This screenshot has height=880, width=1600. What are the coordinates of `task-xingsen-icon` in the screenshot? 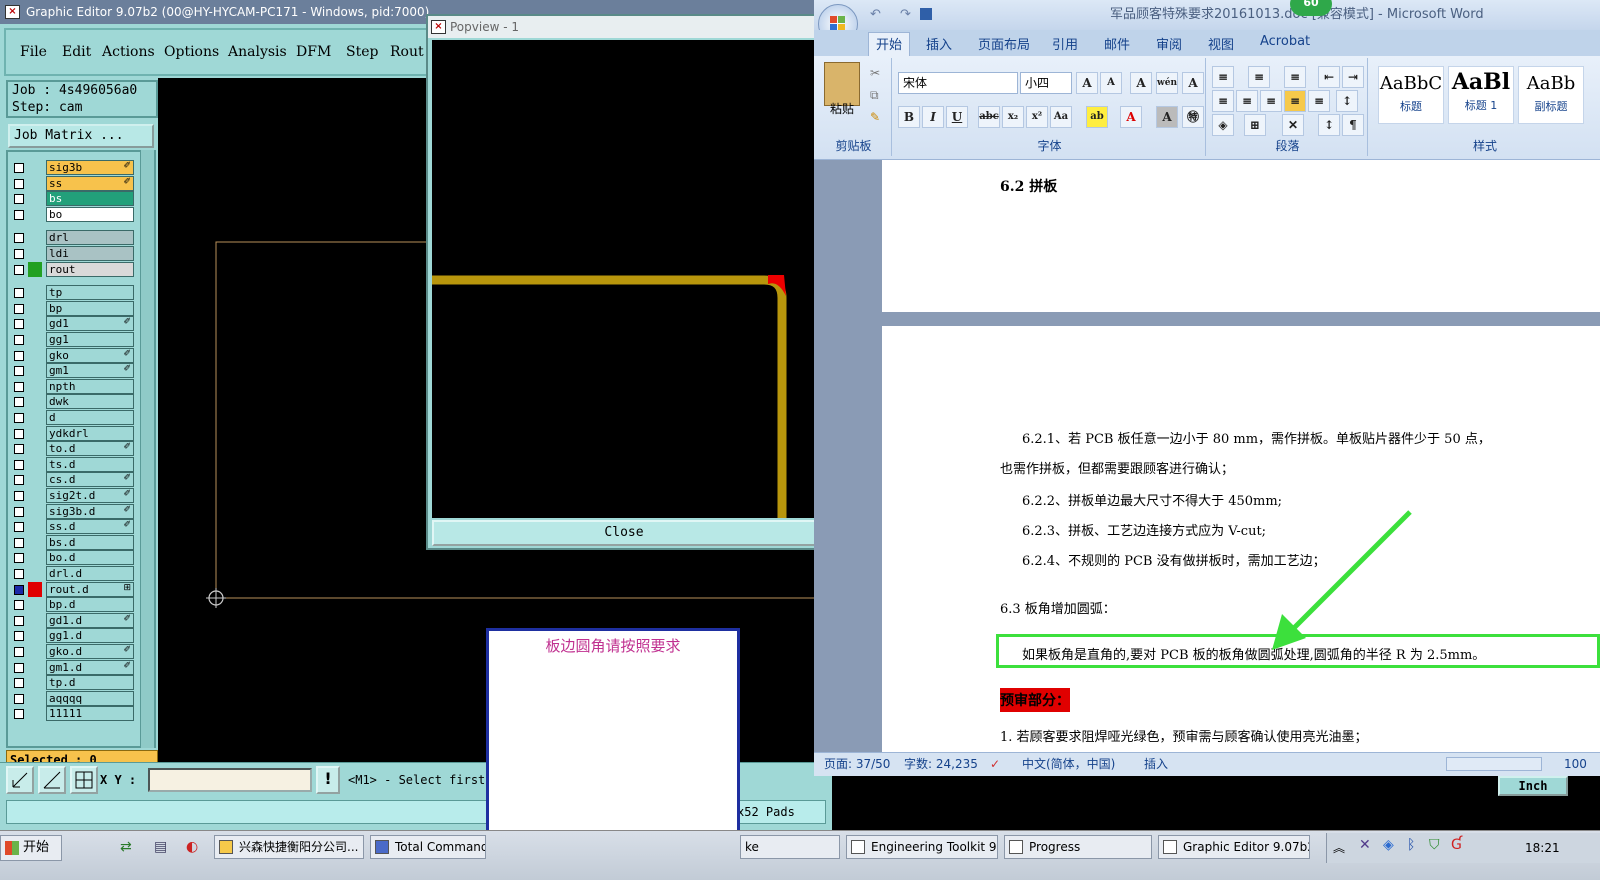 It's located at (226, 847).